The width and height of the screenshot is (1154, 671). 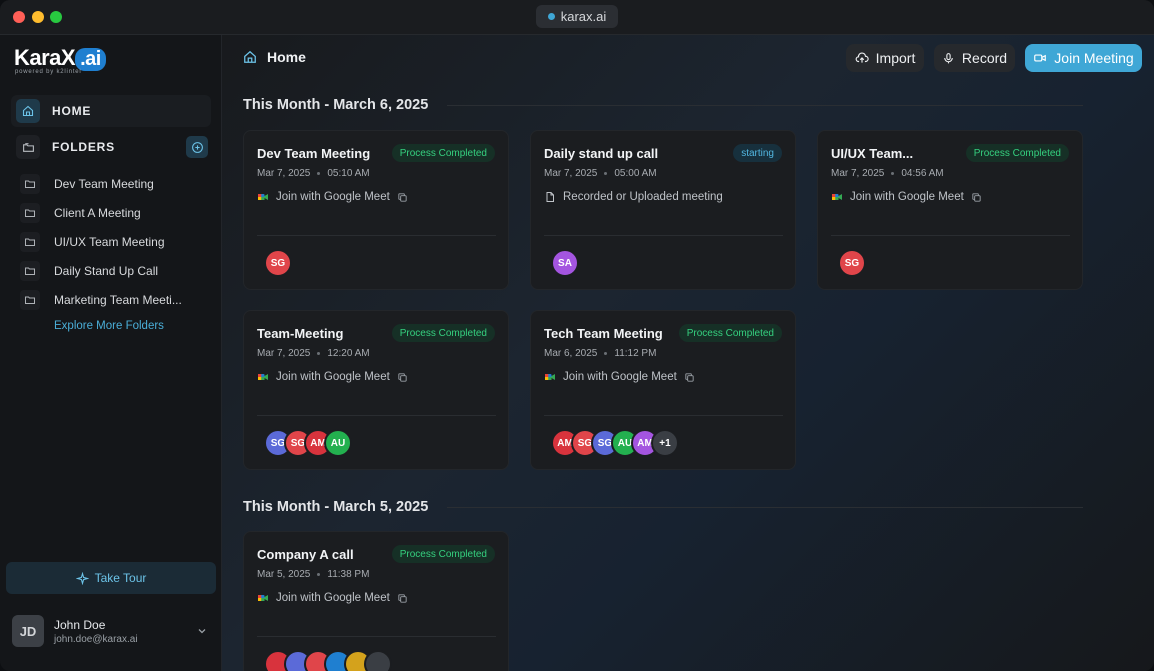 I want to click on section-title: This Month - March 6, 2025, so click(x=336, y=105).